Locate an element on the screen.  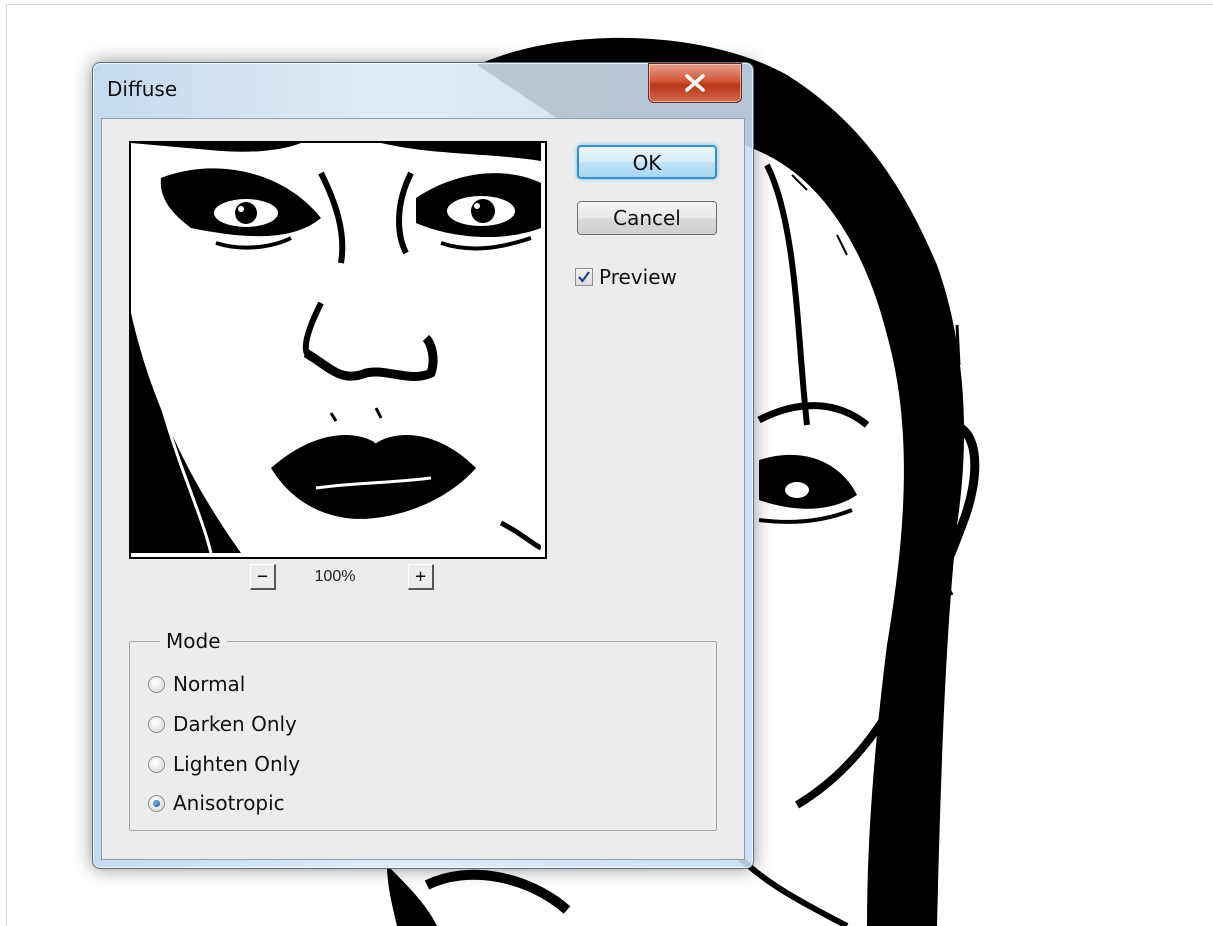
mode-option-anisotropic: Anisotropic is located at coordinates (216, 803).